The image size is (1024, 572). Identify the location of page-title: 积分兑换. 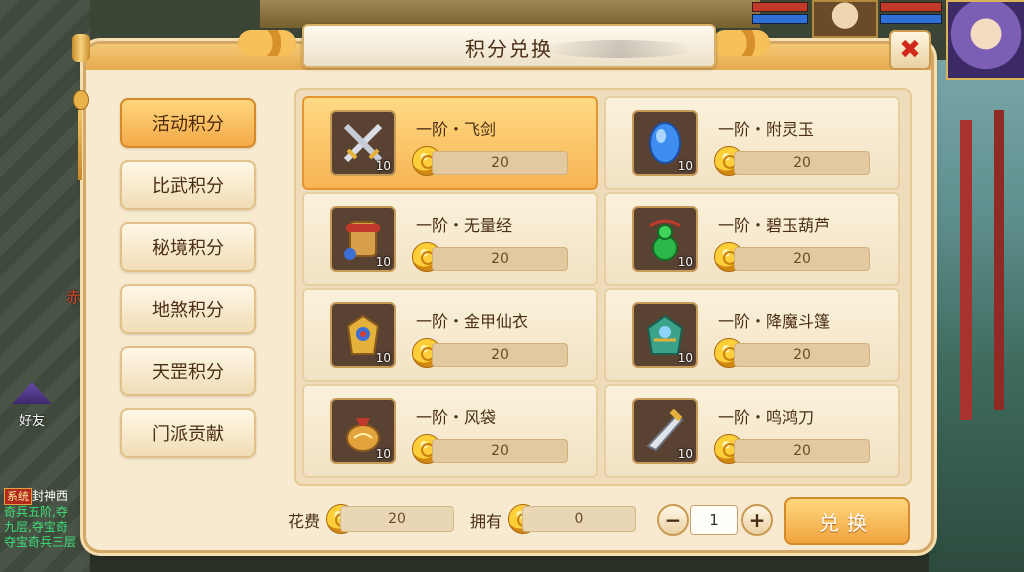
(509, 49).